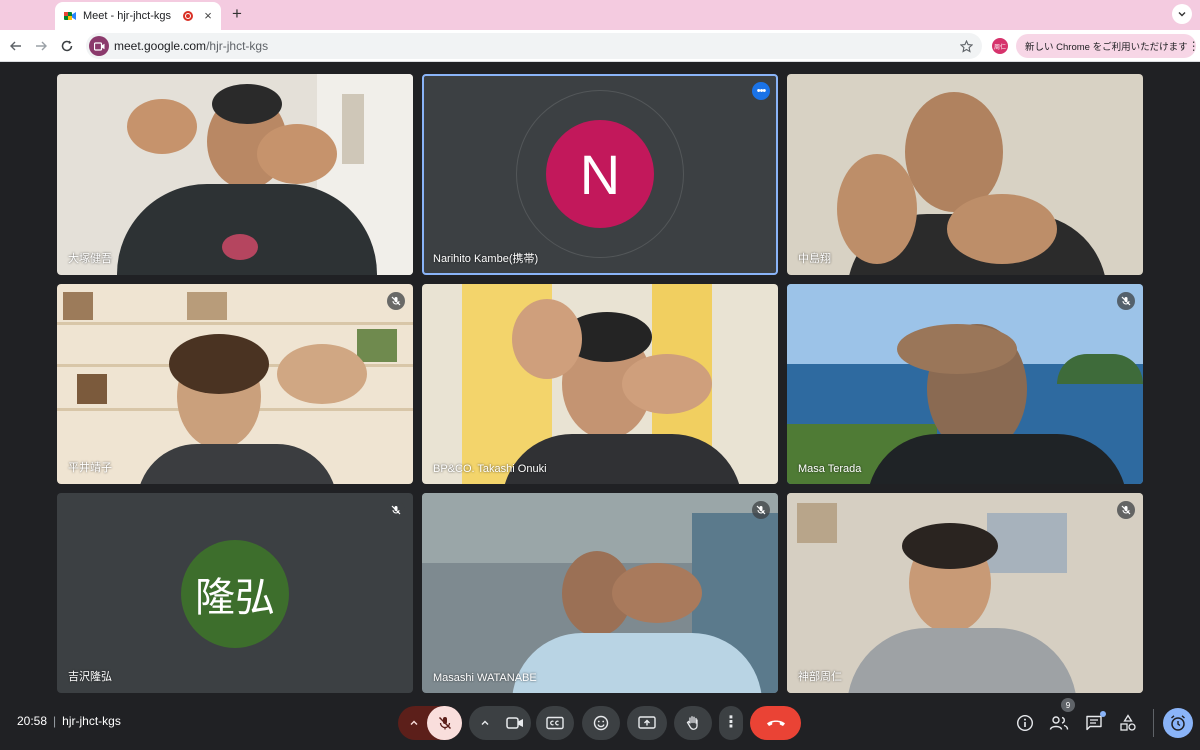 This screenshot has height=750, width=1200. I want to click on new-tab-button: +, so click(237, 14).